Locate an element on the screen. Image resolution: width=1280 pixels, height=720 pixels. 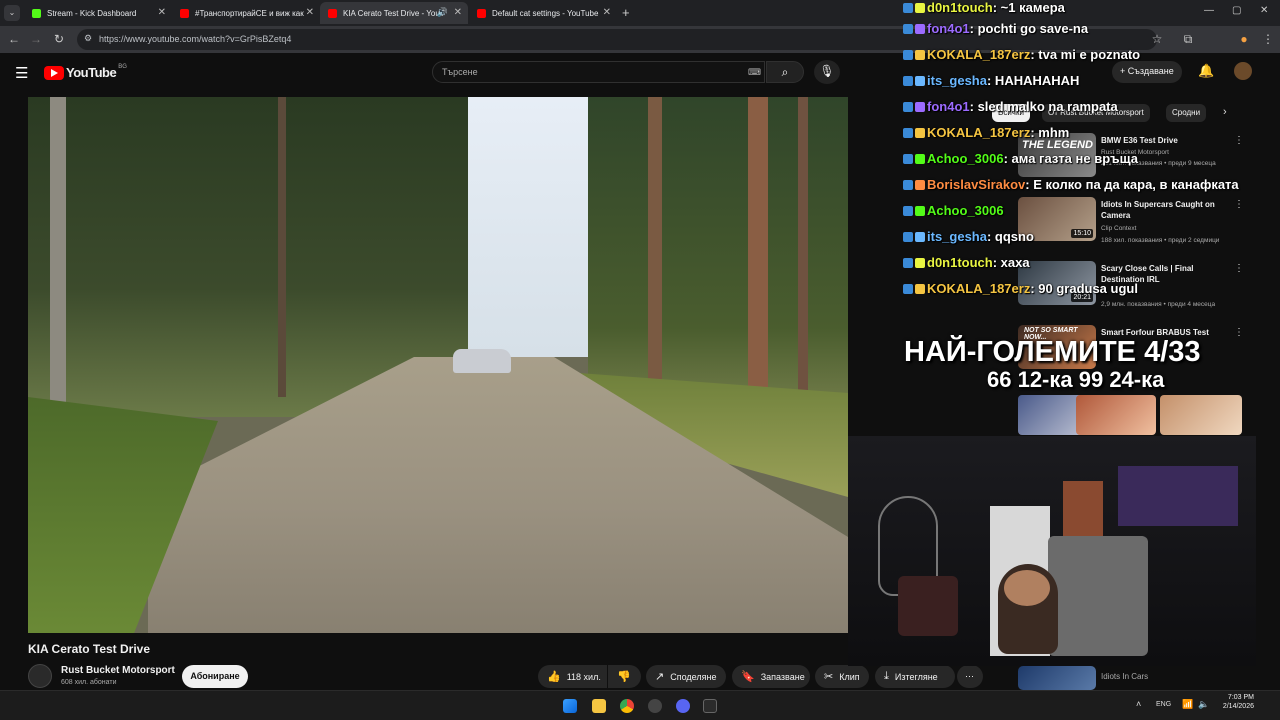
profile-icon: ● is located at coordinates (1244, 39).